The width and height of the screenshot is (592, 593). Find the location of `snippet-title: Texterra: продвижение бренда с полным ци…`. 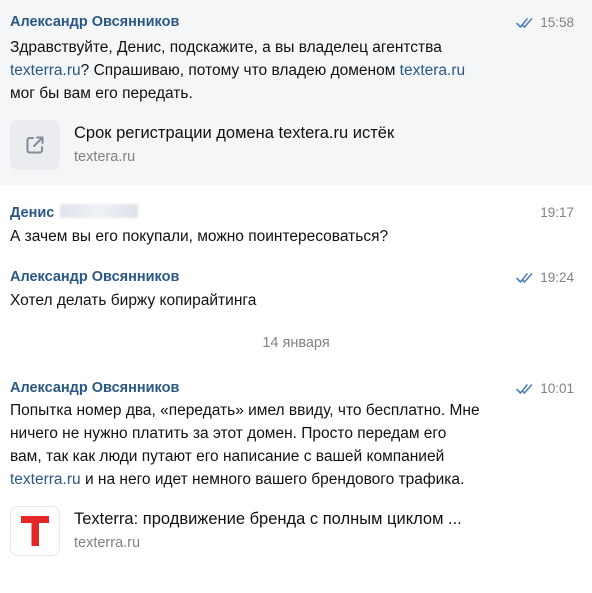

snippet-title: Texterra: продвижение бренда с полным ци… is located at coordinates (268, 519).